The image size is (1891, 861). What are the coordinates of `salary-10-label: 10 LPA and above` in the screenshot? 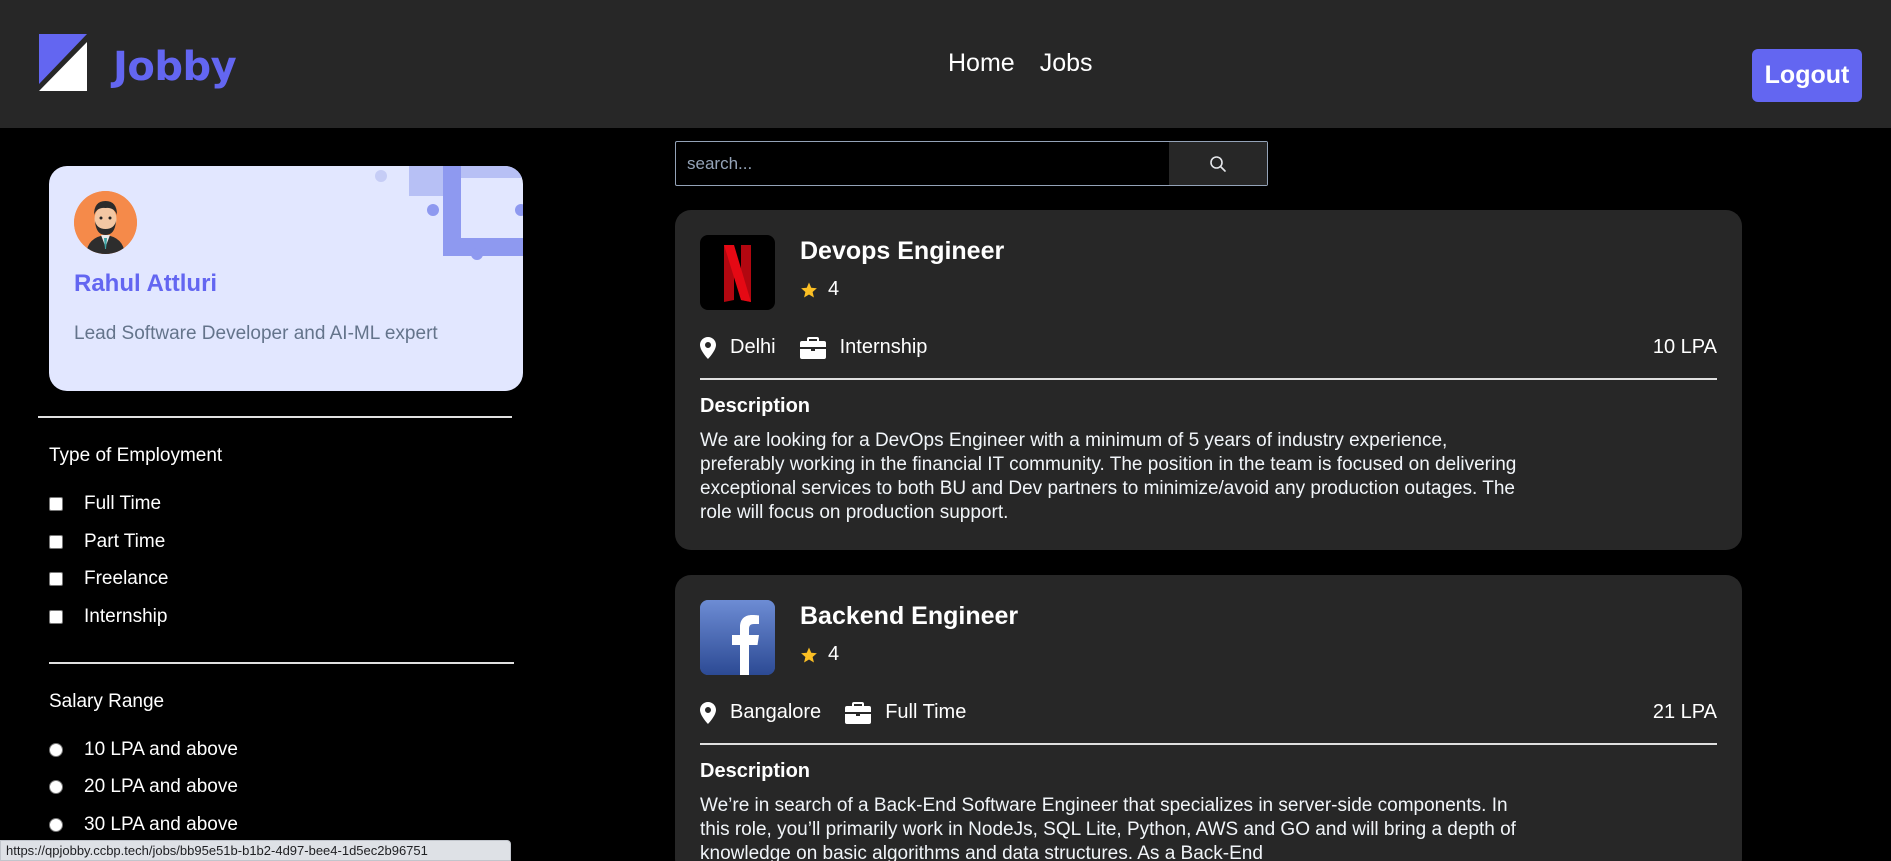 It's located at (161, 750).